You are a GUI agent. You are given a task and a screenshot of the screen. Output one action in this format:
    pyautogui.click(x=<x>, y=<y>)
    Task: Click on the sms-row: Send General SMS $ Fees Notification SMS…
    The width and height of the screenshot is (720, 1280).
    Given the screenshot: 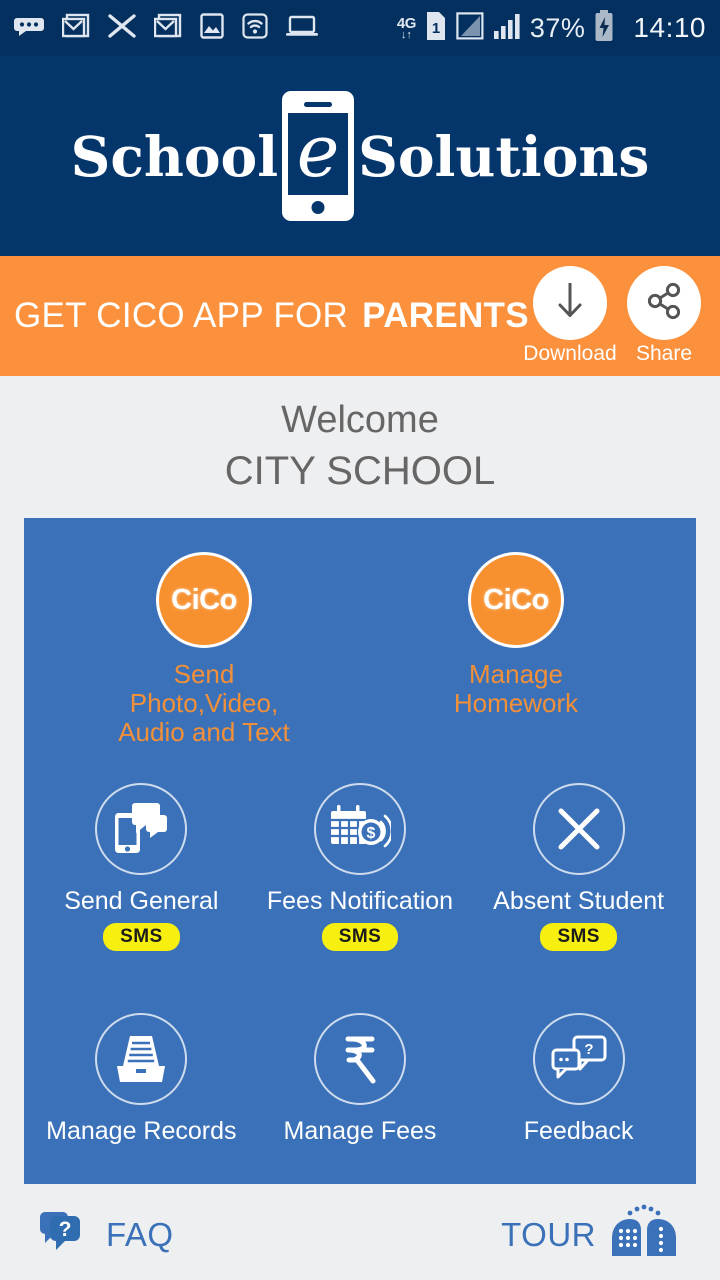 What is the action you would take?
    pyautogui.click(x=360, y=867)
    